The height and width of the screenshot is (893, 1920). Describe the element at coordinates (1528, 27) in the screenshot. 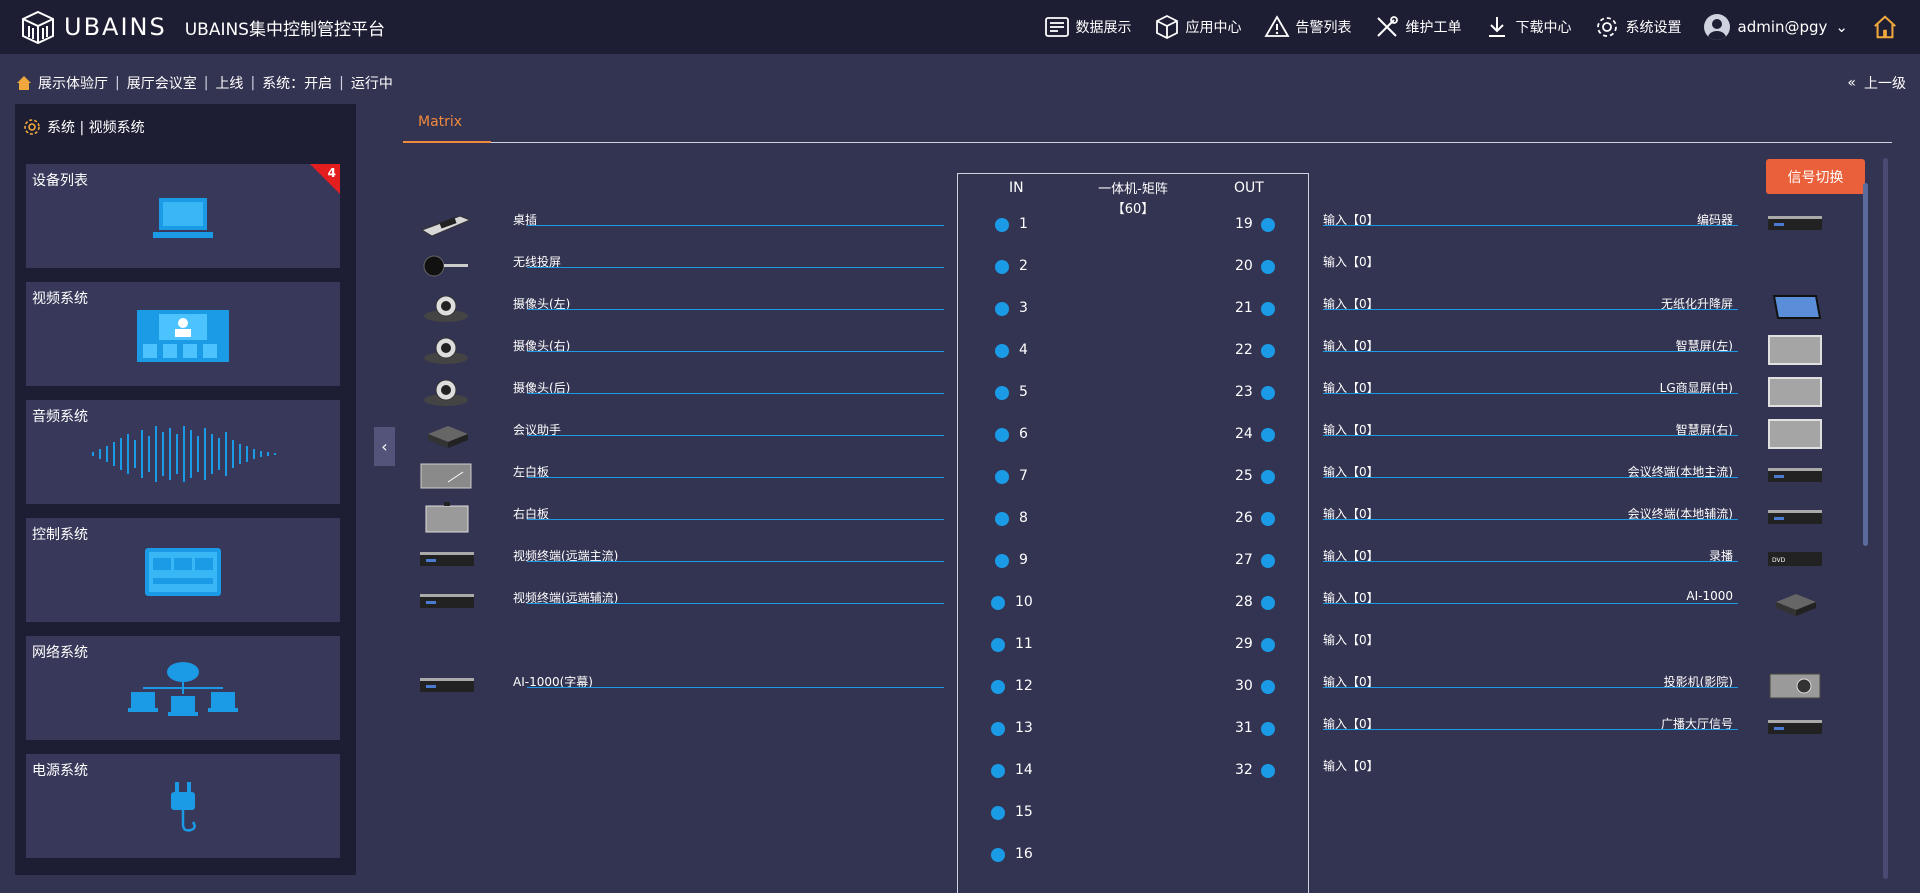

I see `nav-download: 下载中心` at that location.